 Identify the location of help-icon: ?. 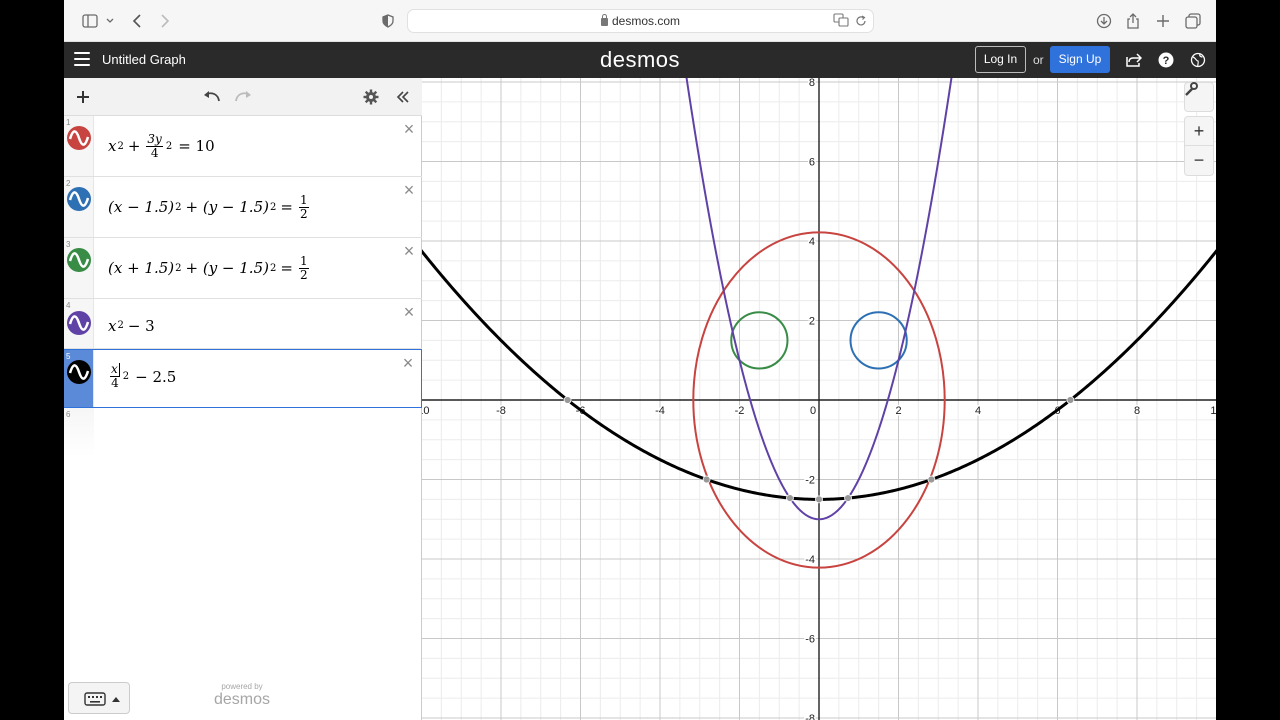
(1166, 60).